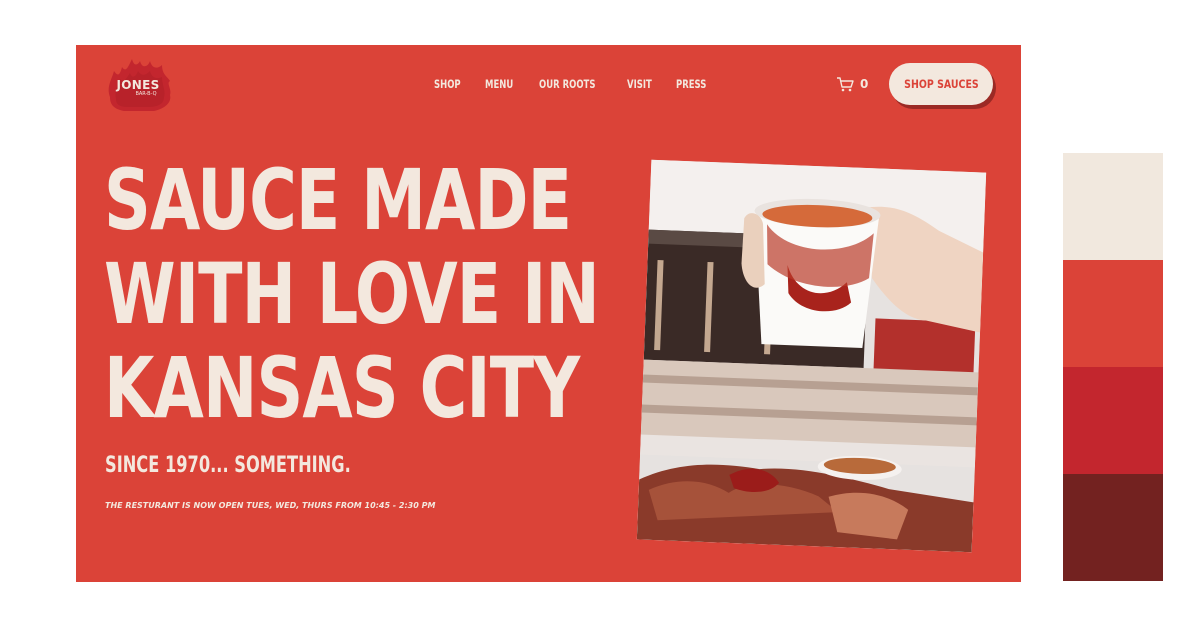 The height and width of the screenshot is (630, 1200). I want to click on brand-name: JONES, so click(138, 85).